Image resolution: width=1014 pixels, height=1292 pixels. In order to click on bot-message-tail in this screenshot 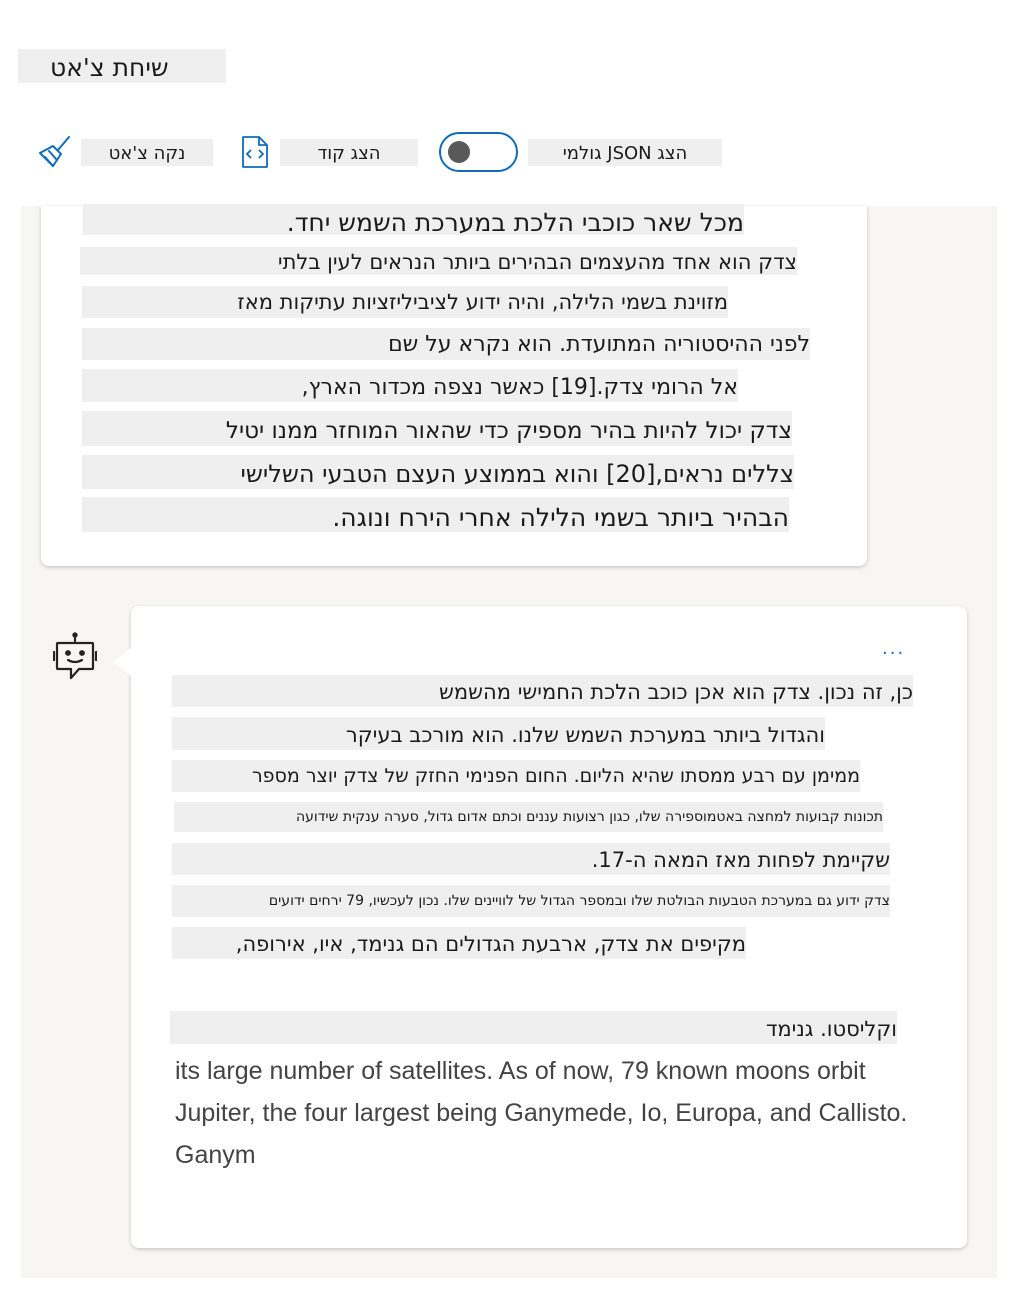, I will do `click(122, 662)`.